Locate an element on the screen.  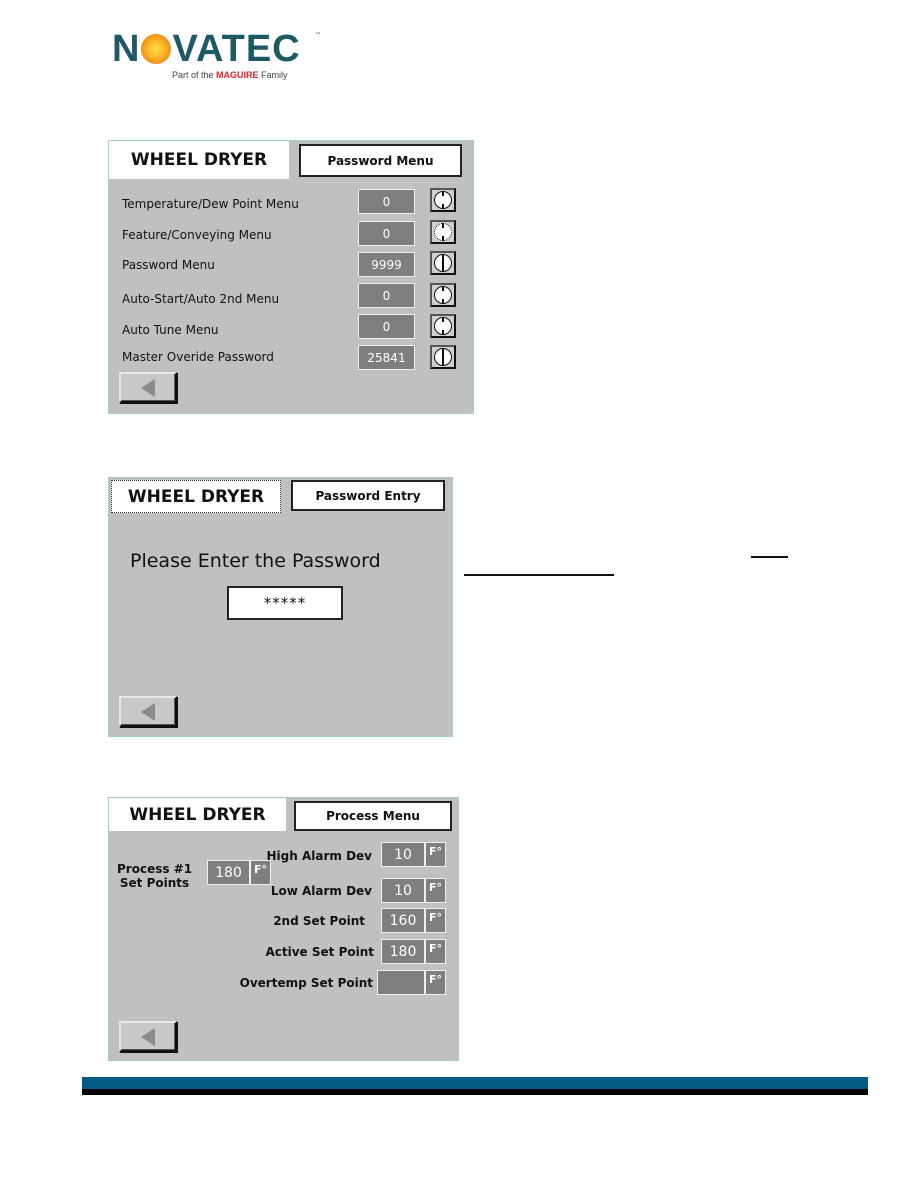
footer-bar is located at coordinates (475, 1083).